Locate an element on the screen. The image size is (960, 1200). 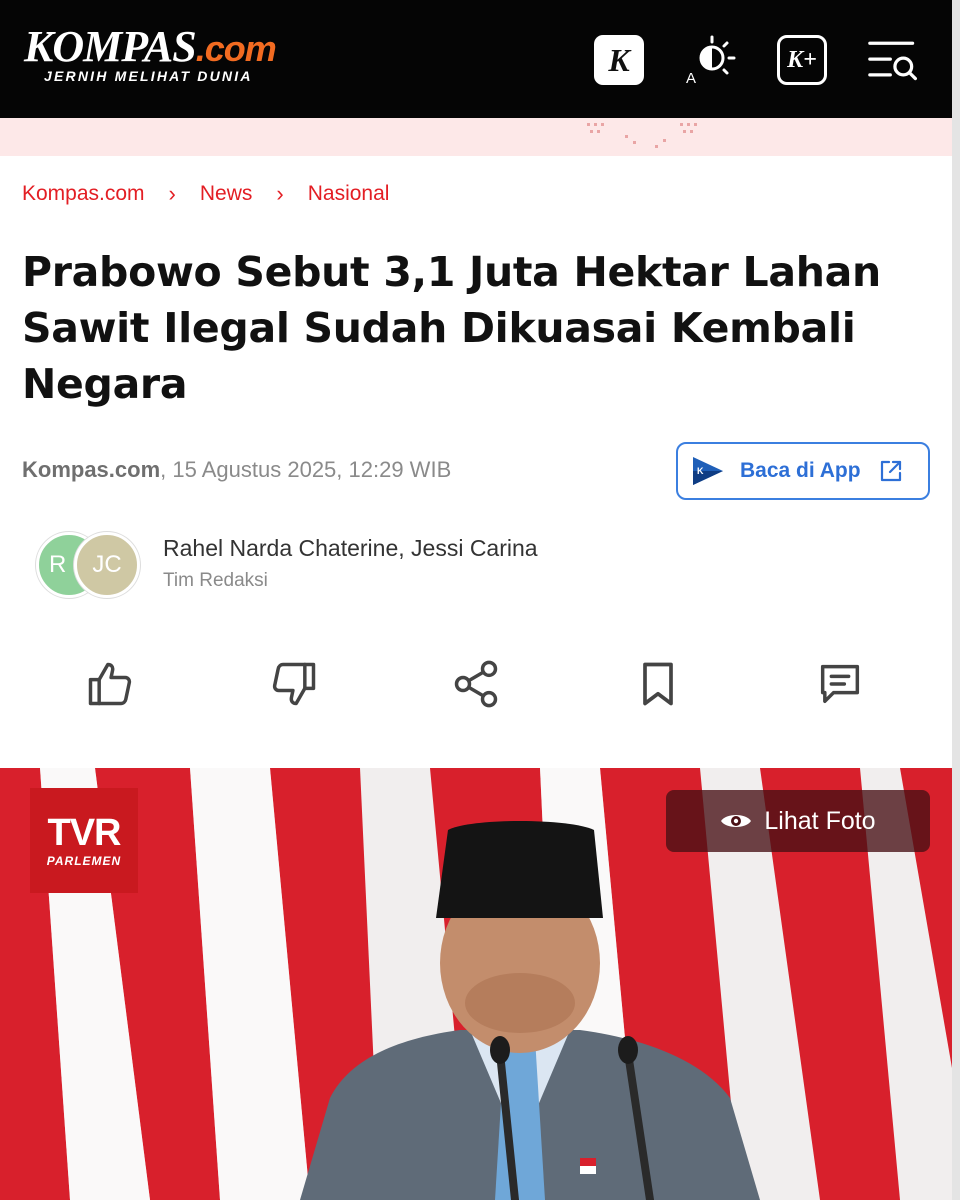
display-mode-button: A is located at coordinates (710, 60).